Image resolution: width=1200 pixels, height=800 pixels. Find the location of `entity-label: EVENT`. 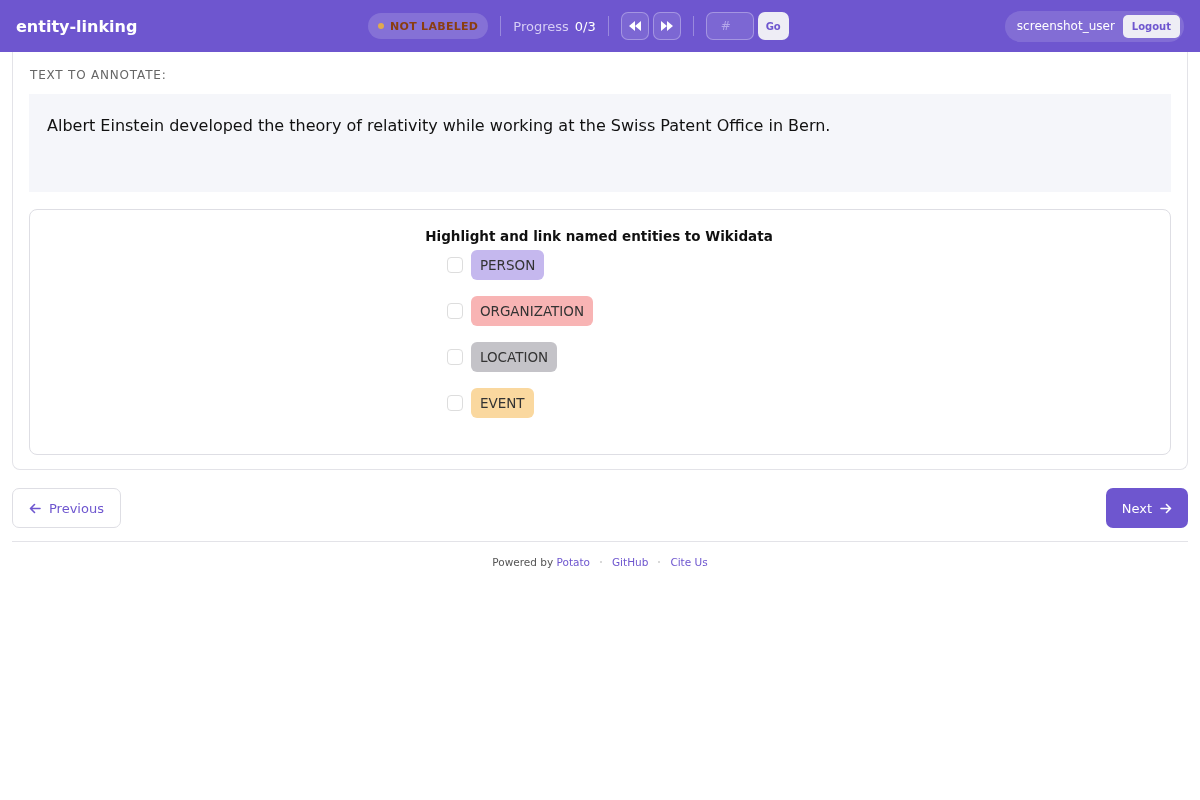

entity-label: EVENT is located at coordinates (502, 403).